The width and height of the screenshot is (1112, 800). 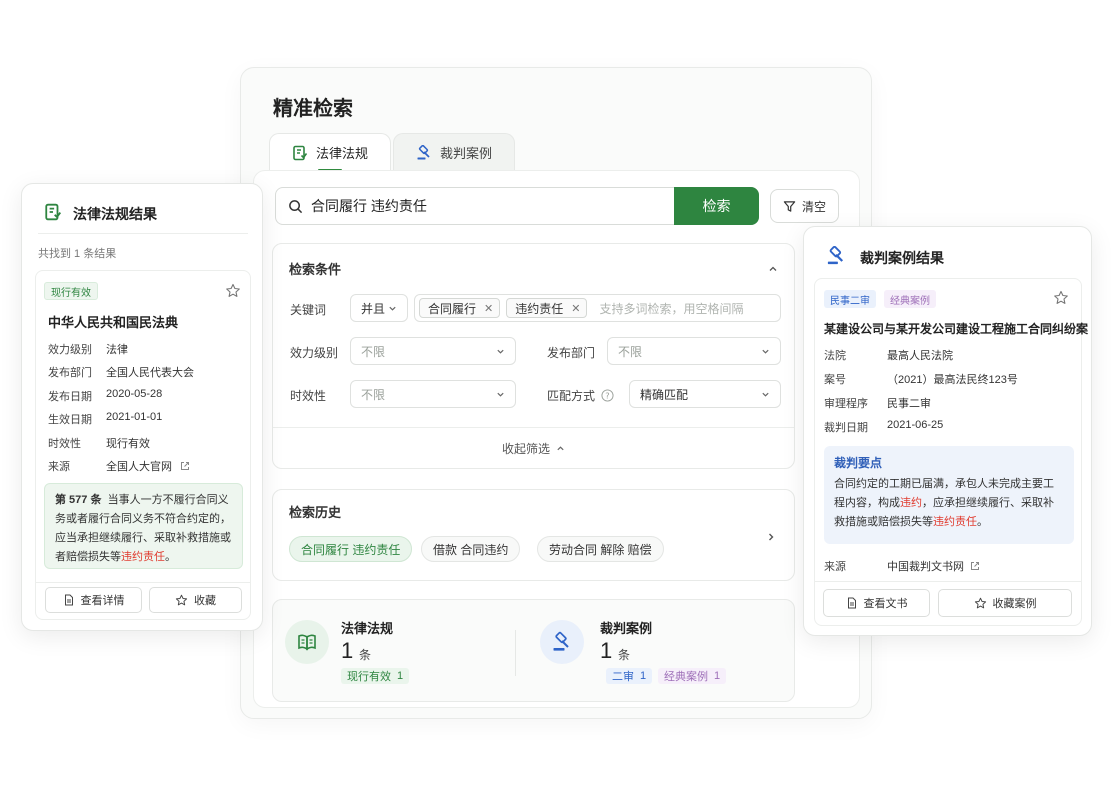 I want to click on badge-label: 现行有效, so click(x=369, y=677).